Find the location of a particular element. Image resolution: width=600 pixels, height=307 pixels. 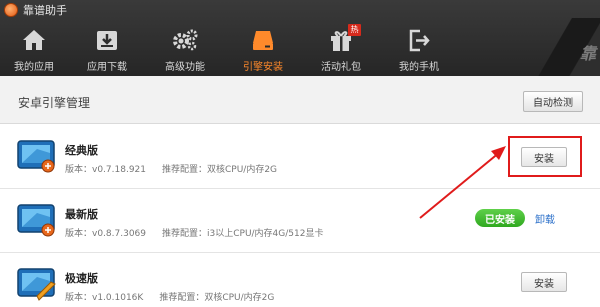

corner-logo-text: 靠 is located at coordinates (587, 53).